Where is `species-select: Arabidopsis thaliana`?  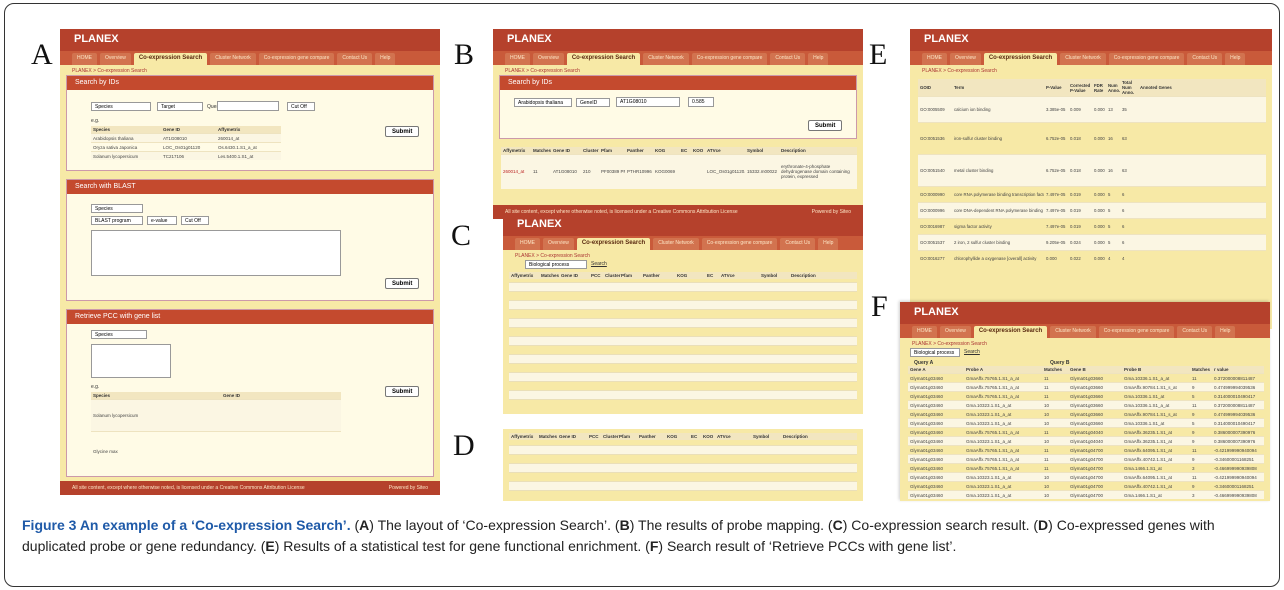 species-select: Arabidopsis thaliana is located at coordinates (543, 102).